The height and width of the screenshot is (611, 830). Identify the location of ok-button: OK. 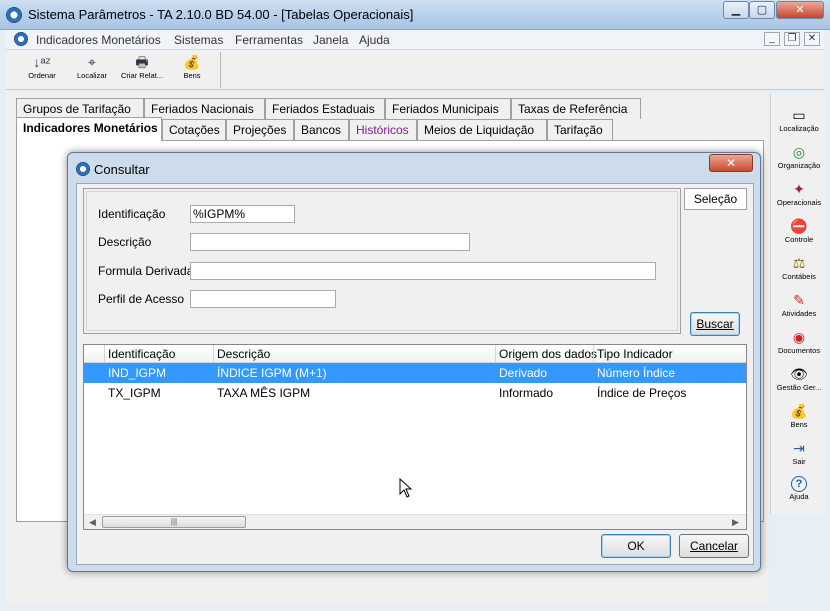
(636, 546).